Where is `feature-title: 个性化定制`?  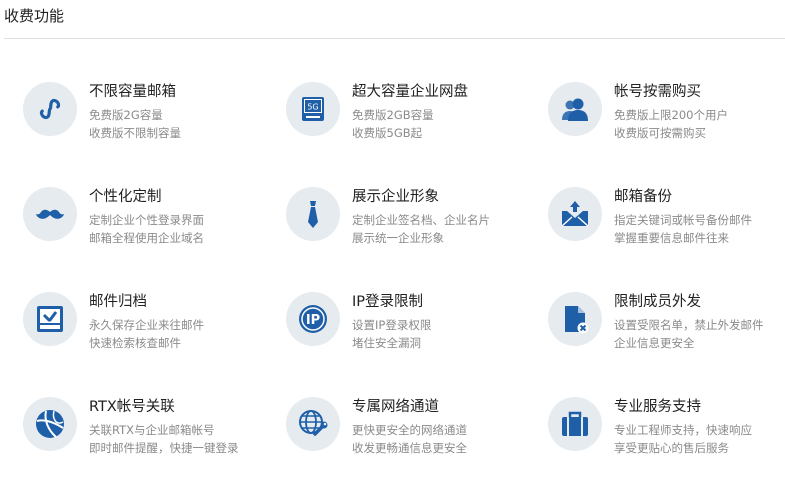
feature-title: 个性化定制 is located at coordinates (125, 197).